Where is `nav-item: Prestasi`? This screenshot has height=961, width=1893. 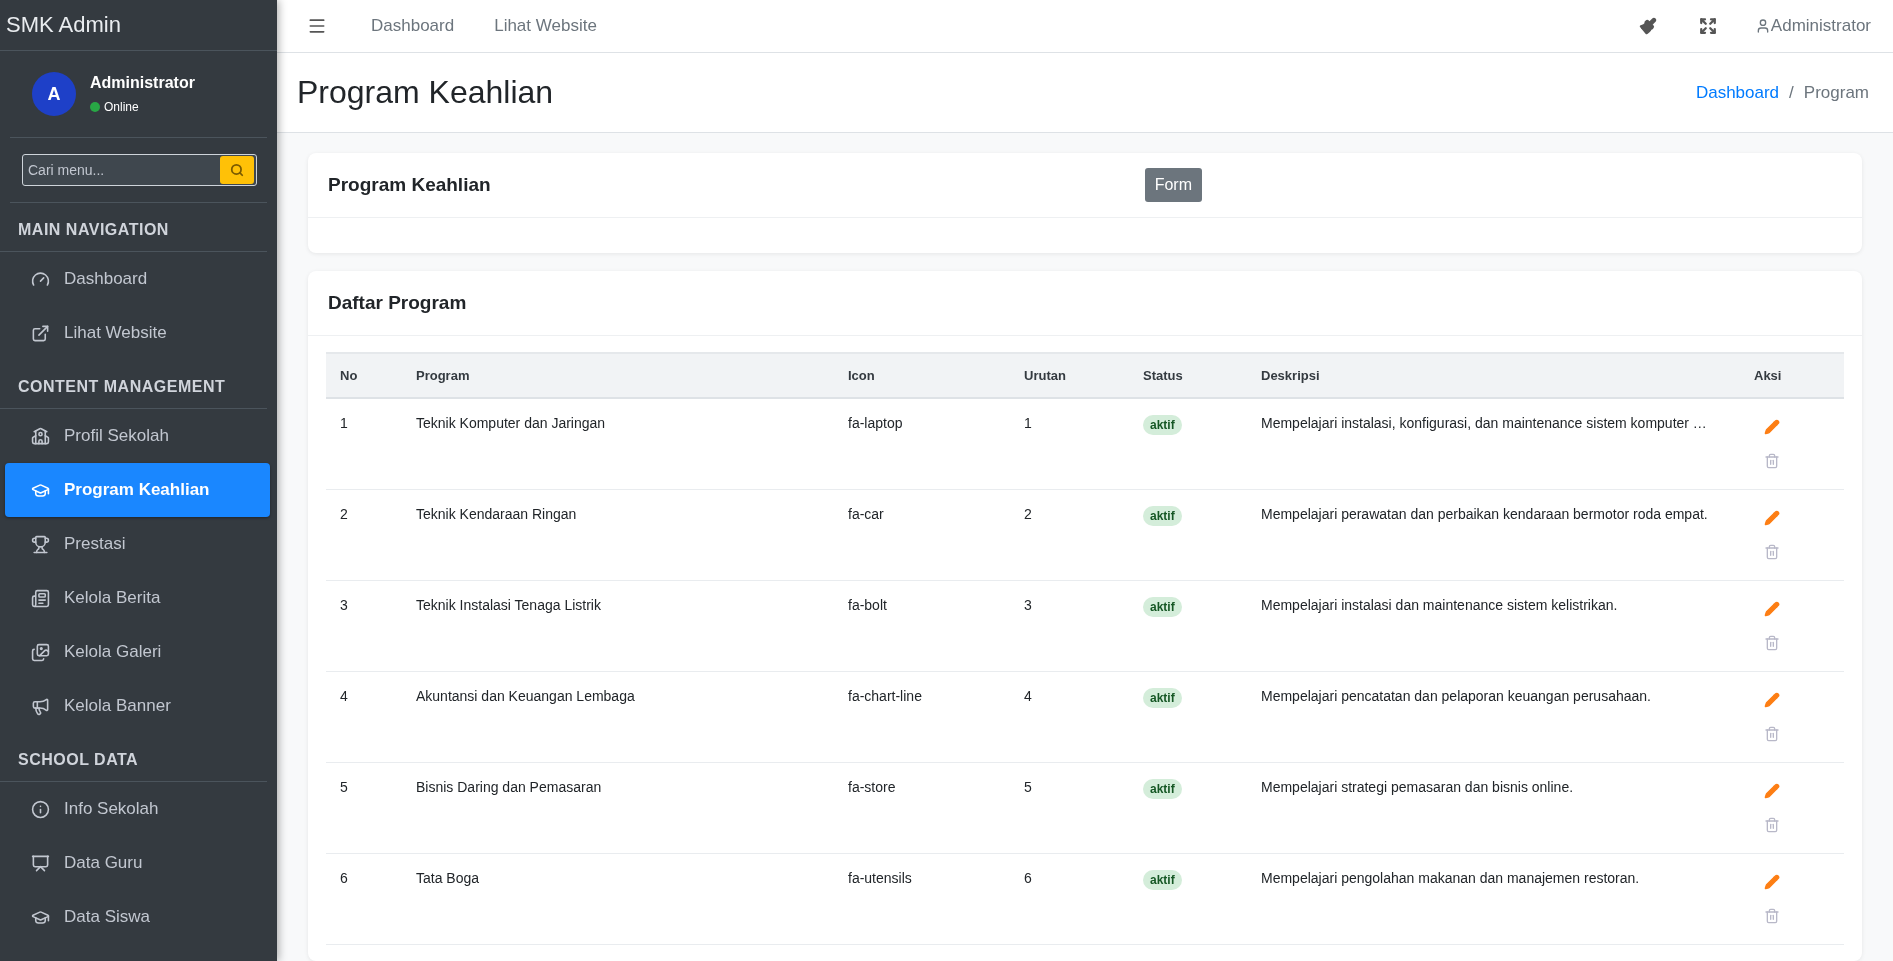 nav-item: Prestasi is located at coordinates (137, 544).